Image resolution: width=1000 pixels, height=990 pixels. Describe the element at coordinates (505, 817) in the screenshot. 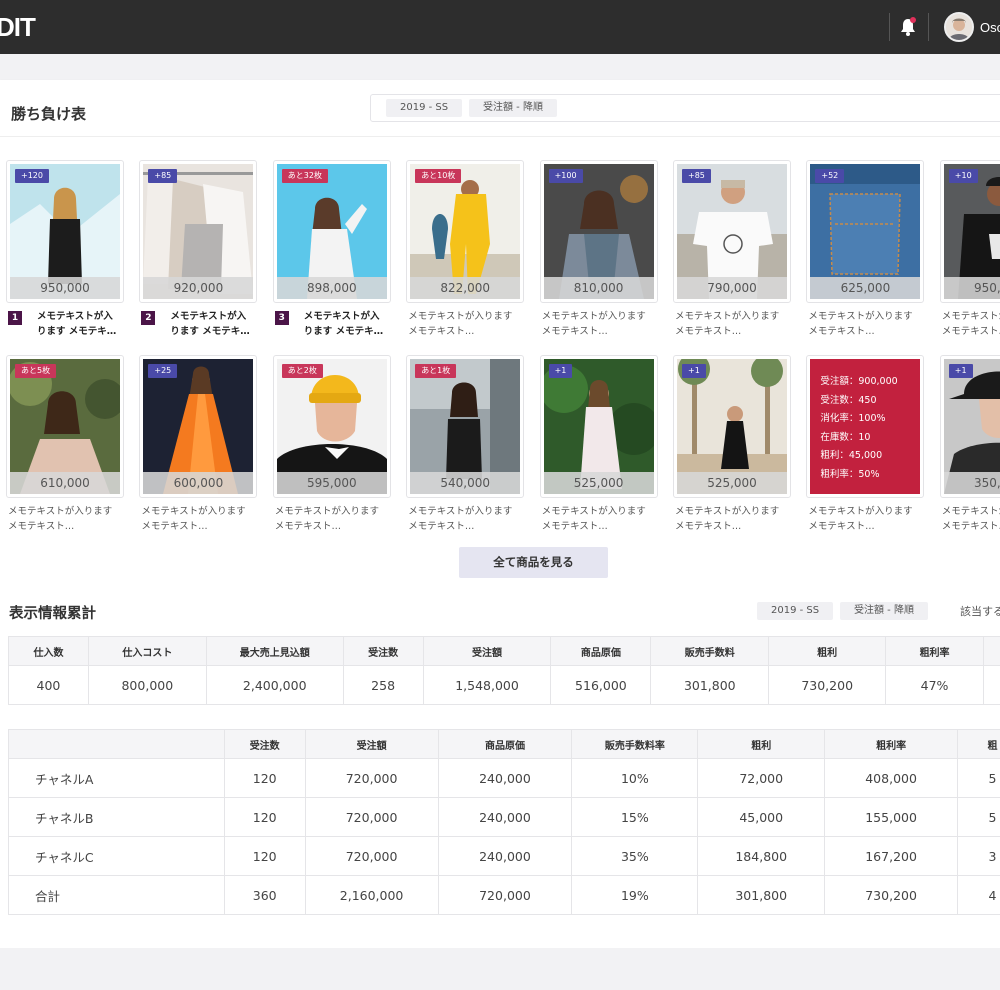

I see `table-cell: 240,000` at that location.